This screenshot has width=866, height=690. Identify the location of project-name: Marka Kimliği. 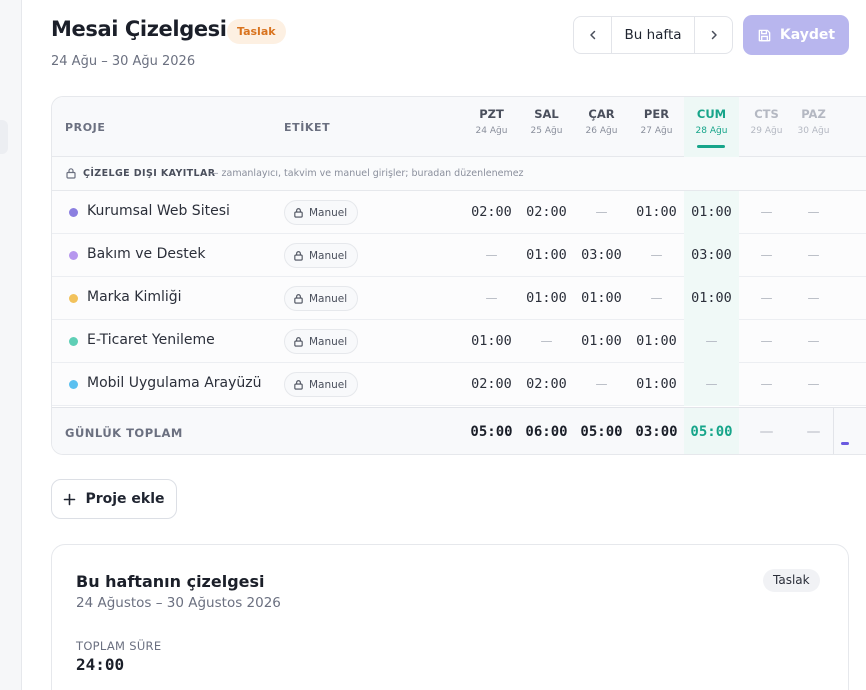
(134, 297).